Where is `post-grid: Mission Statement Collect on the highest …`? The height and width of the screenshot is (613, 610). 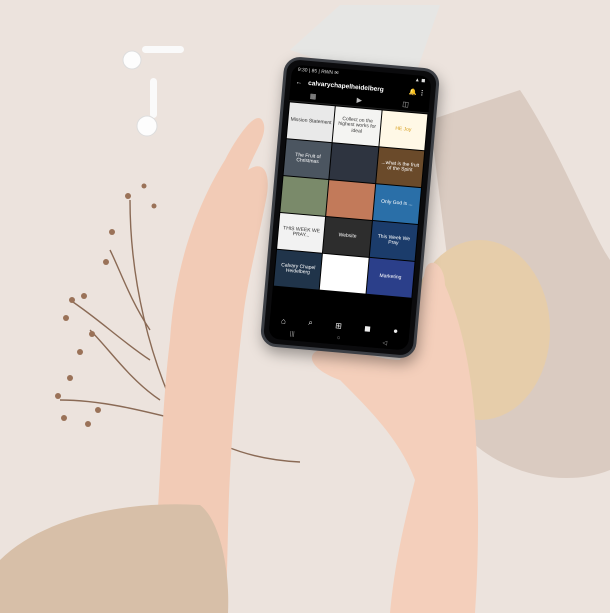
post-grid: Mission Statement Collect on the highest … is located at coordinates (351, 199).